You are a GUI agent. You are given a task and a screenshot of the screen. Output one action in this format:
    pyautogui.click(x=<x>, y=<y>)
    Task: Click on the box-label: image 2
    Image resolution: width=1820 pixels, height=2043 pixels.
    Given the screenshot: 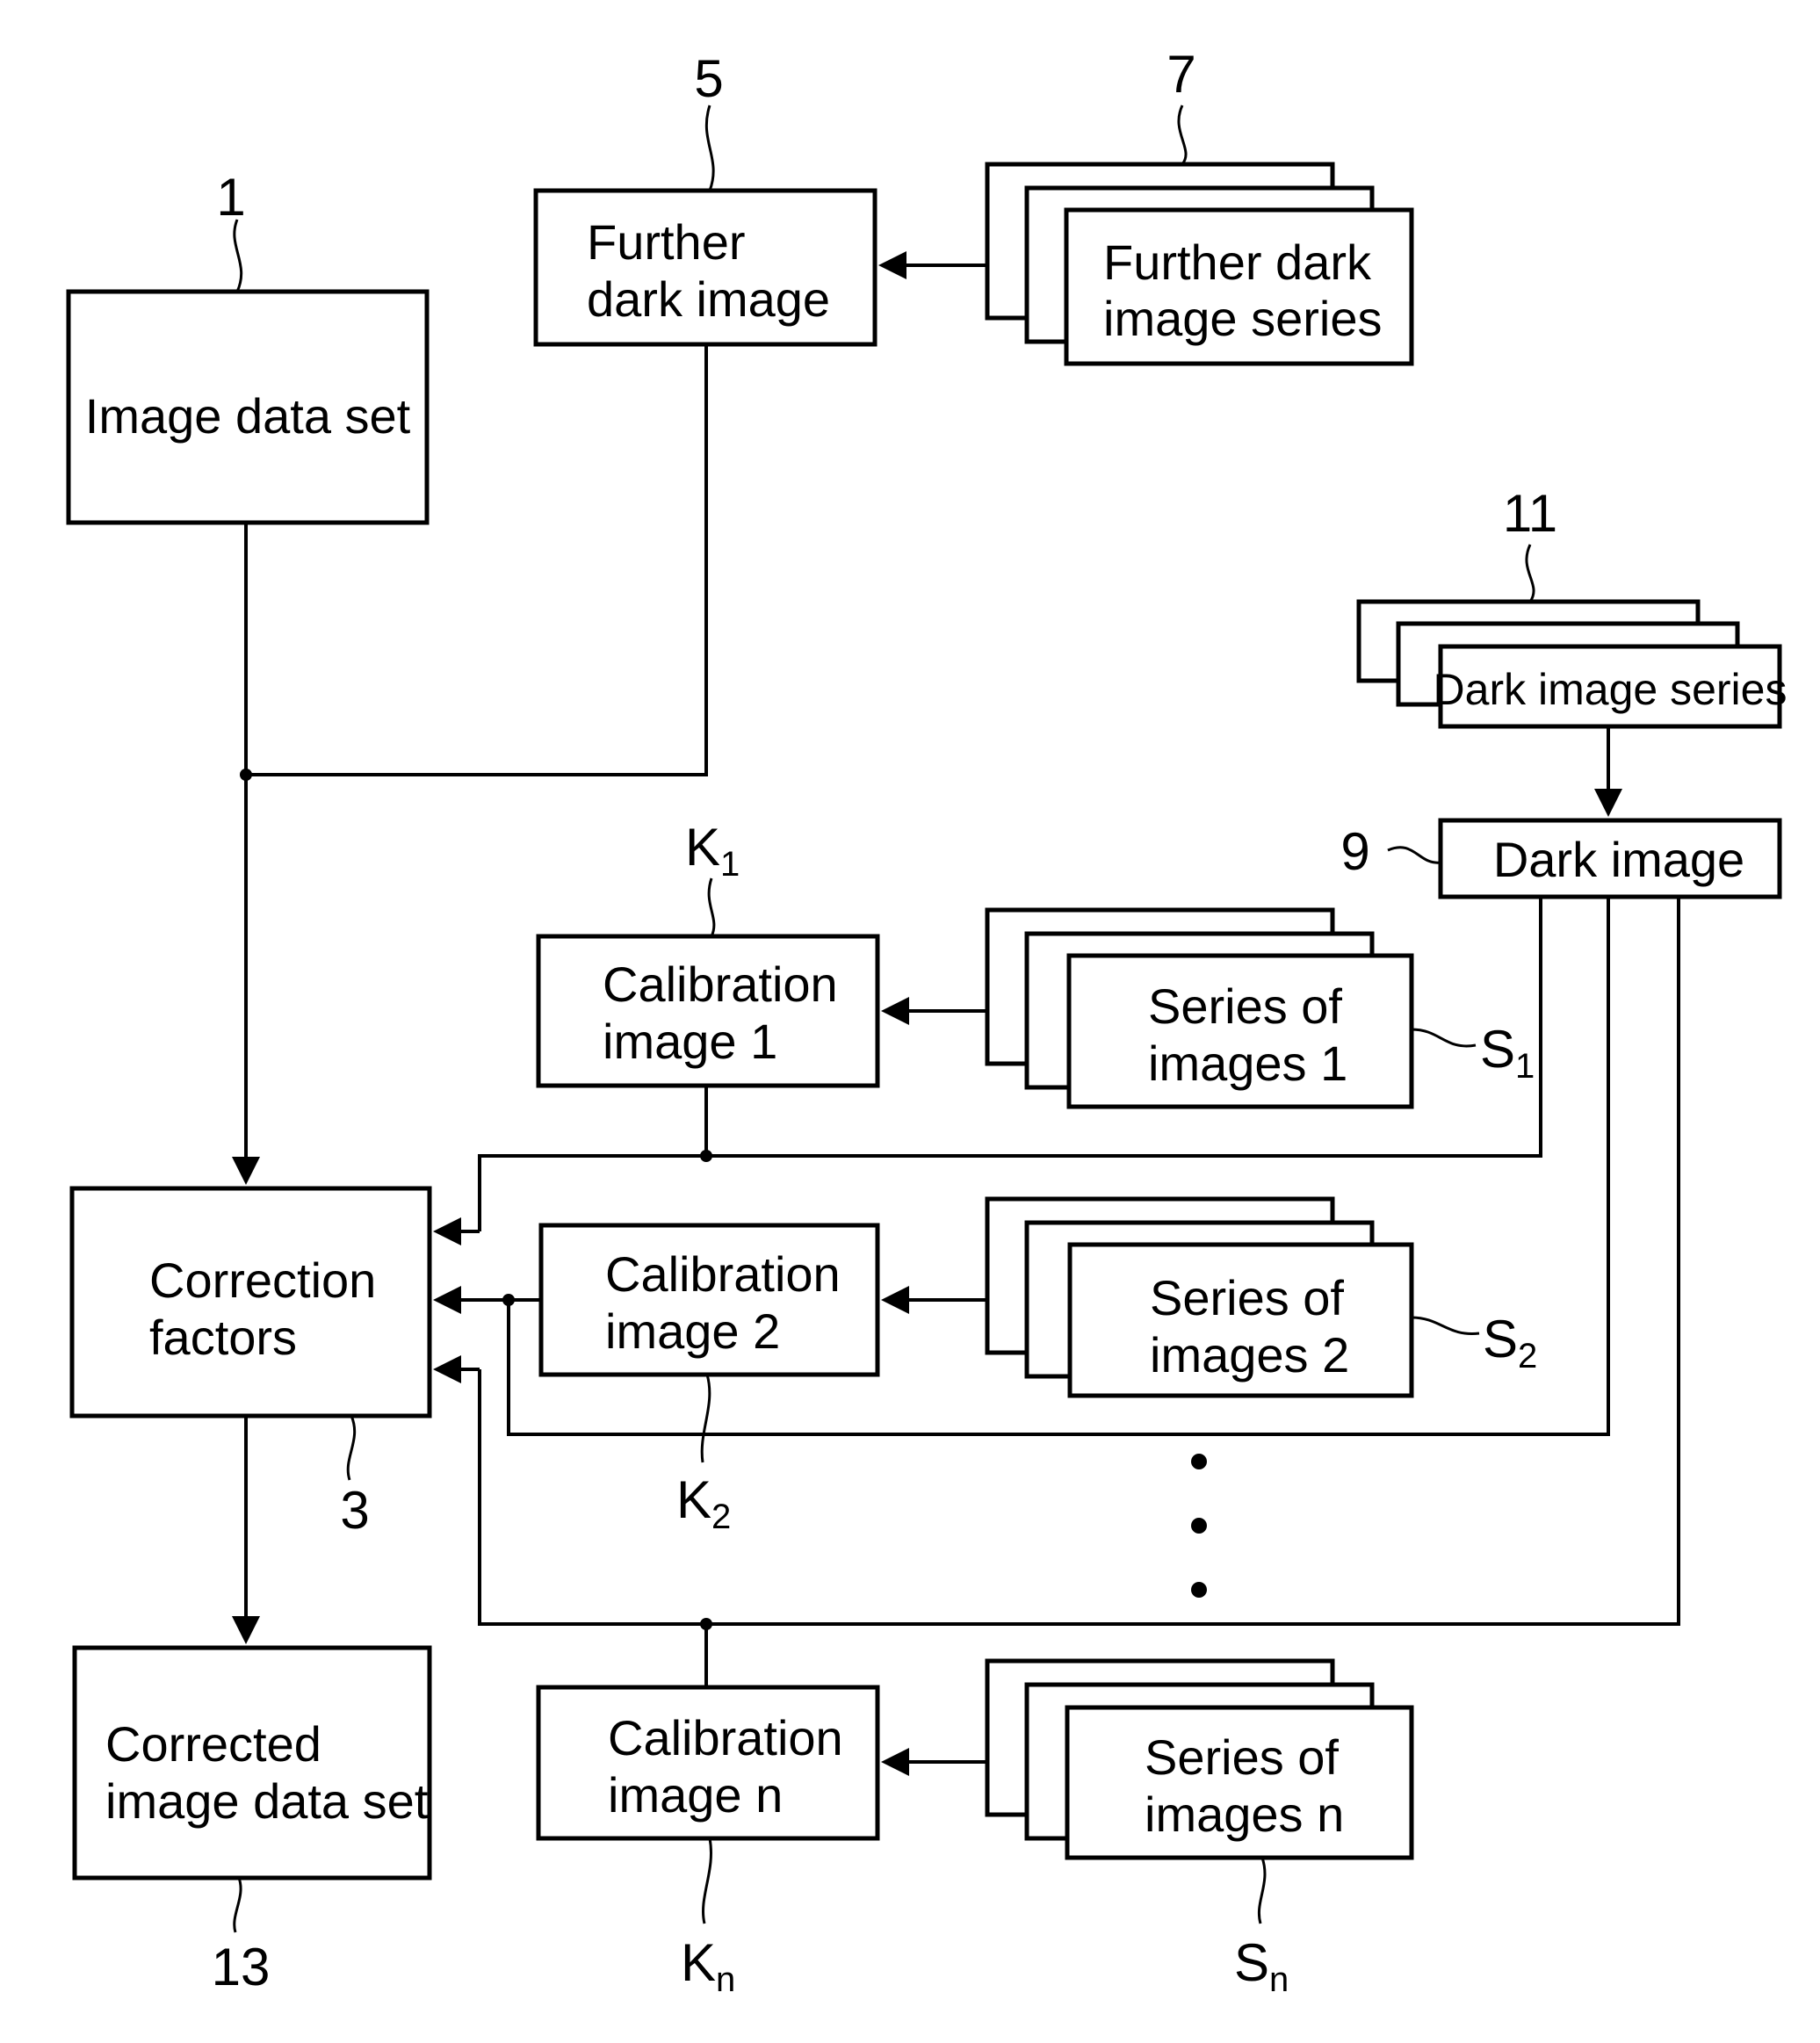 What is the action you would take?
    pyautogui.click(x=692, y=1331)
    